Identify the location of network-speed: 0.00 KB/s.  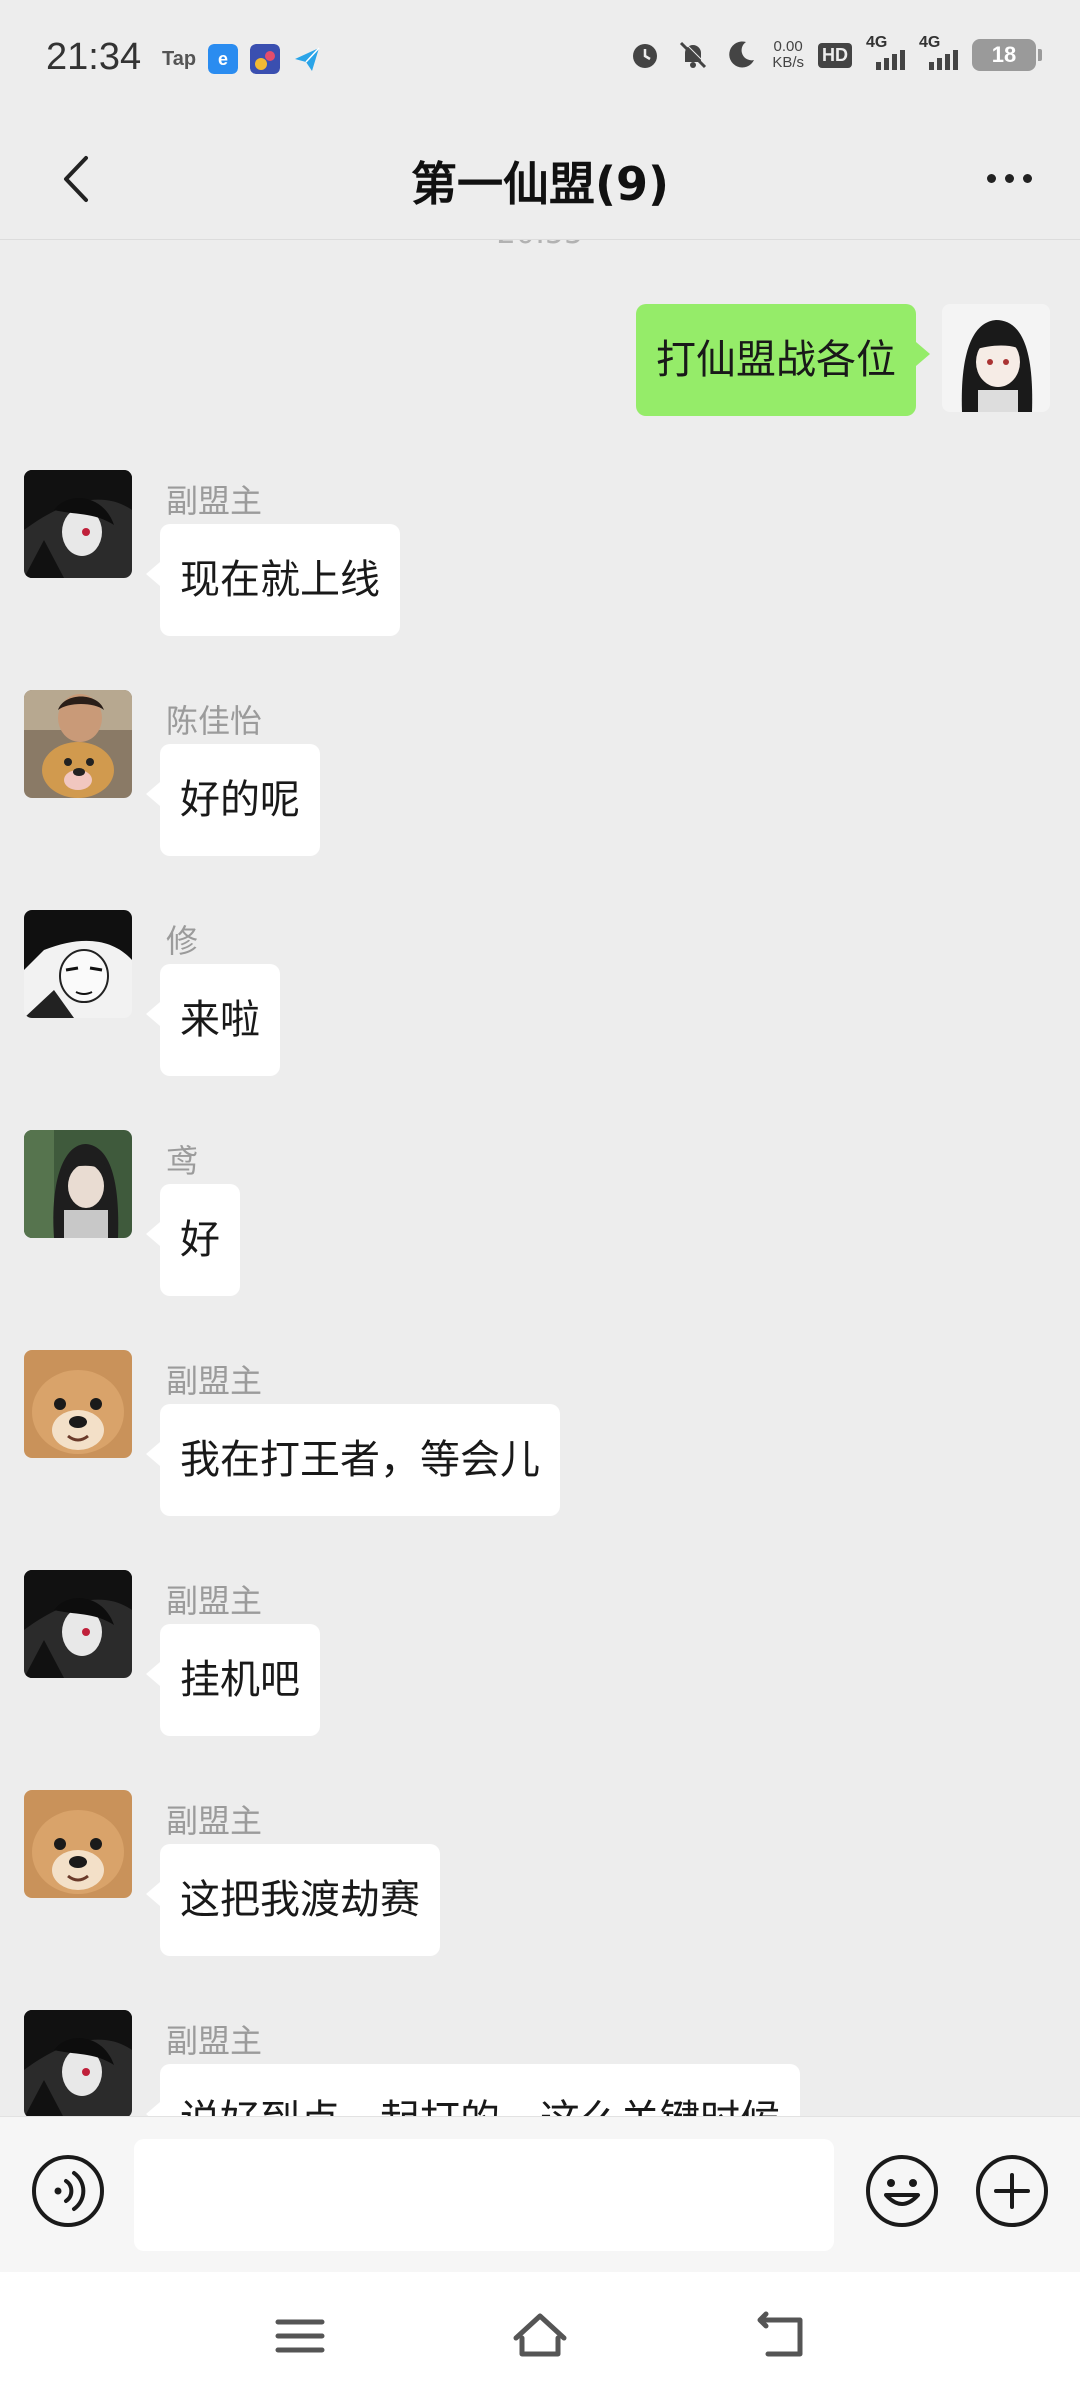
(788, 55).